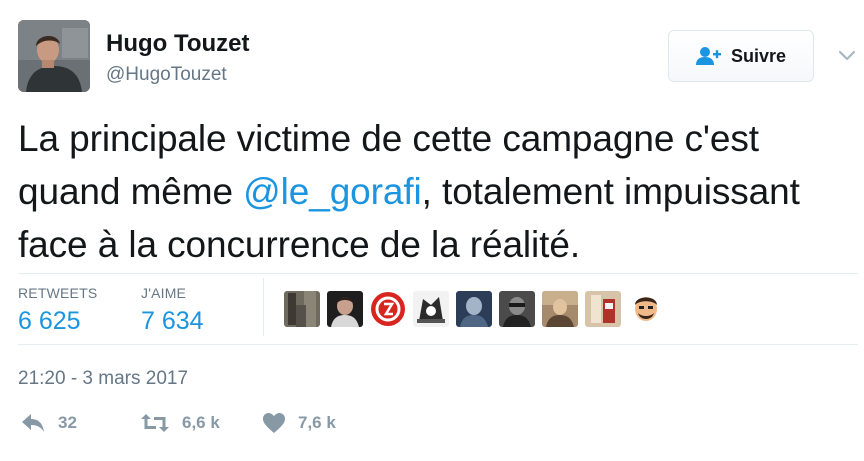 The image size is (864, 461). What do you see at coordinates (332, 191) in the screenshot?
I see `mention-link: @le_gorafi` at bounding box center [332, 191].